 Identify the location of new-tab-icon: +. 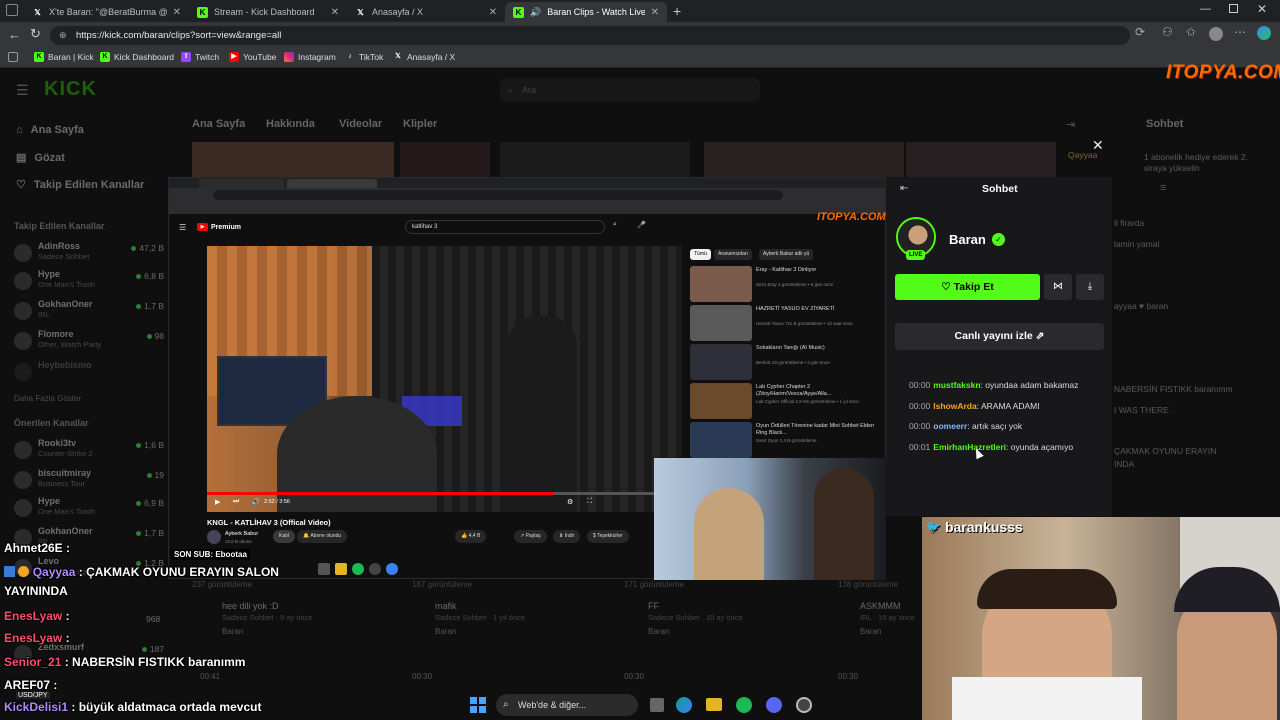
(677, 11).